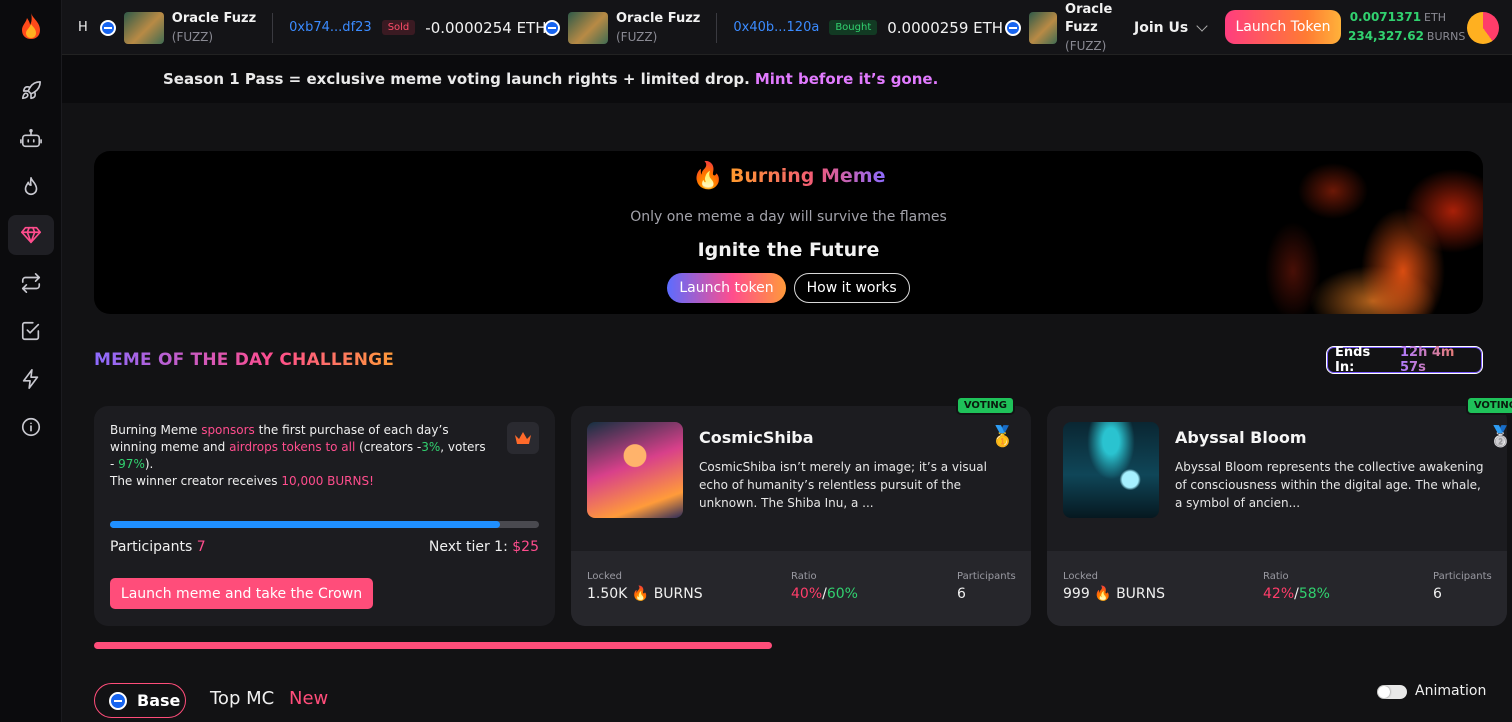 This screenshot has width=1512, height=722. What do you see at coordinates (851, 288) in the screenshot?
I see `how-it-works-button: How it works` at bounding box center [851, 288].